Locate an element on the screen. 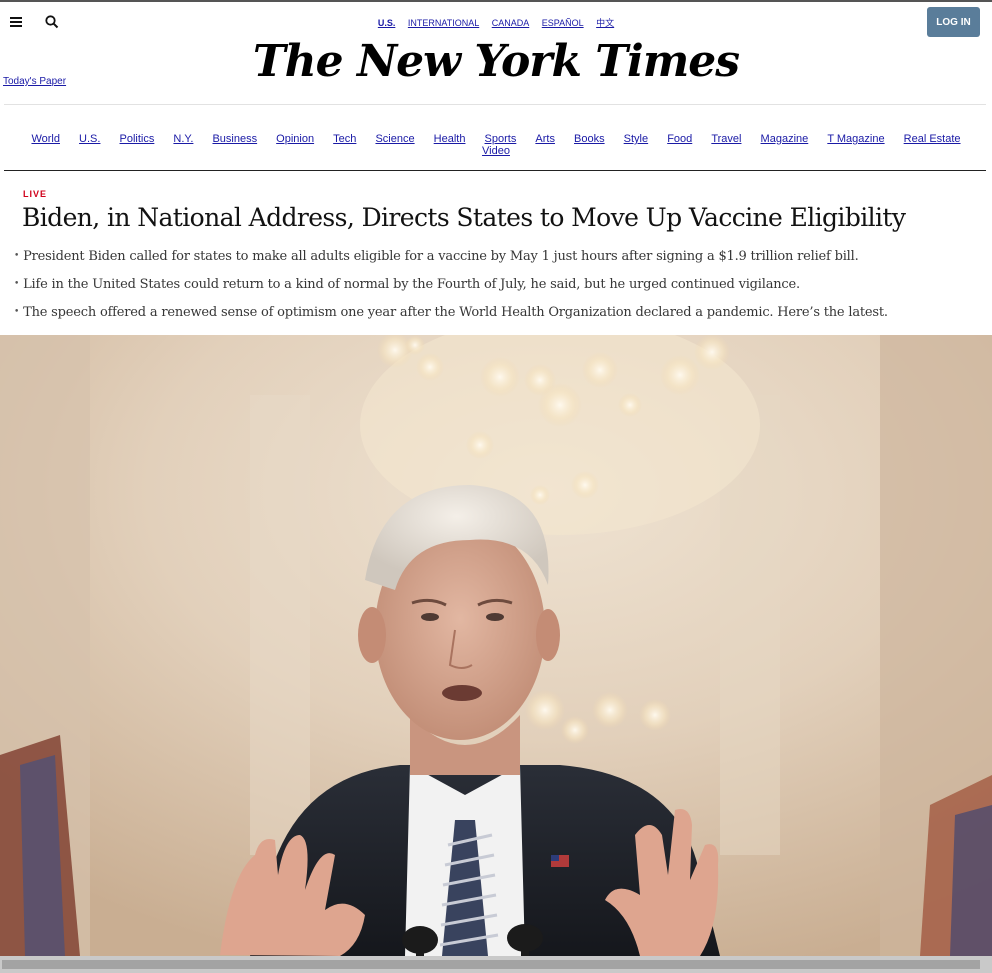 Image resolution: width=992 pixels, height=973 pixels. horizontal-scrollbar is located at coordinates (496, 964).